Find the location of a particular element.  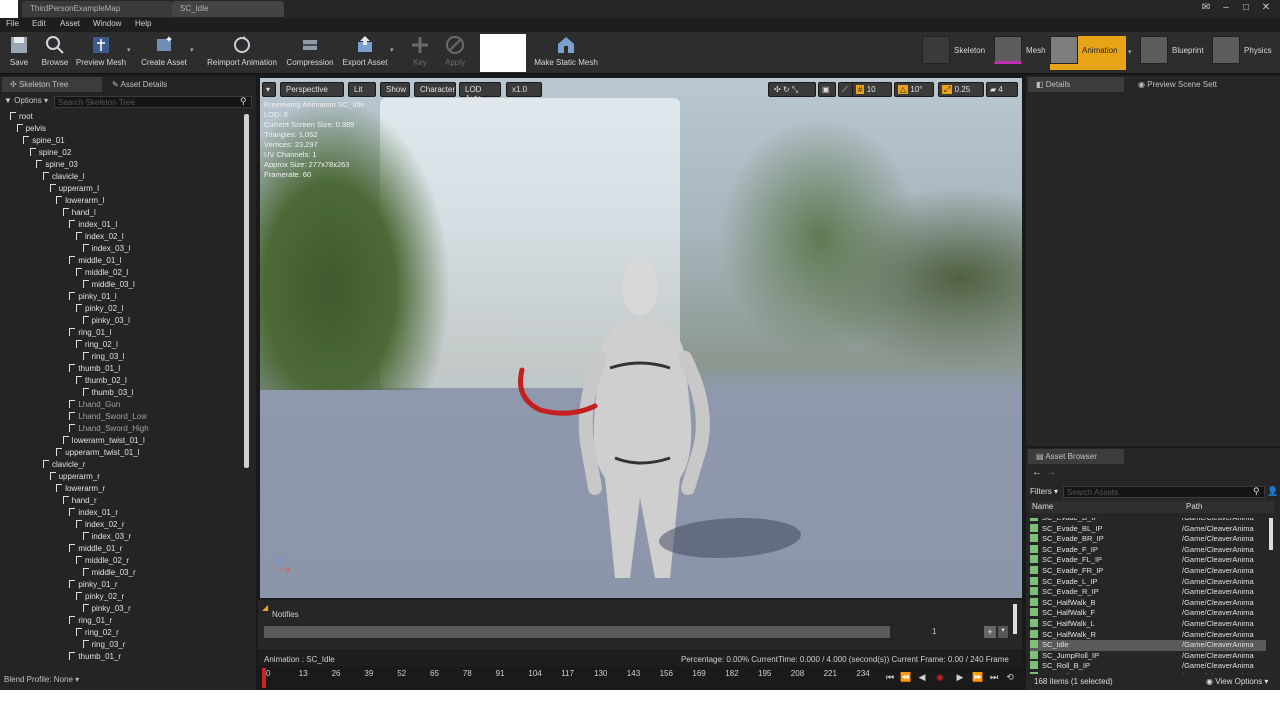

user-icon: 👤 is located at coordinates (1272, 491).